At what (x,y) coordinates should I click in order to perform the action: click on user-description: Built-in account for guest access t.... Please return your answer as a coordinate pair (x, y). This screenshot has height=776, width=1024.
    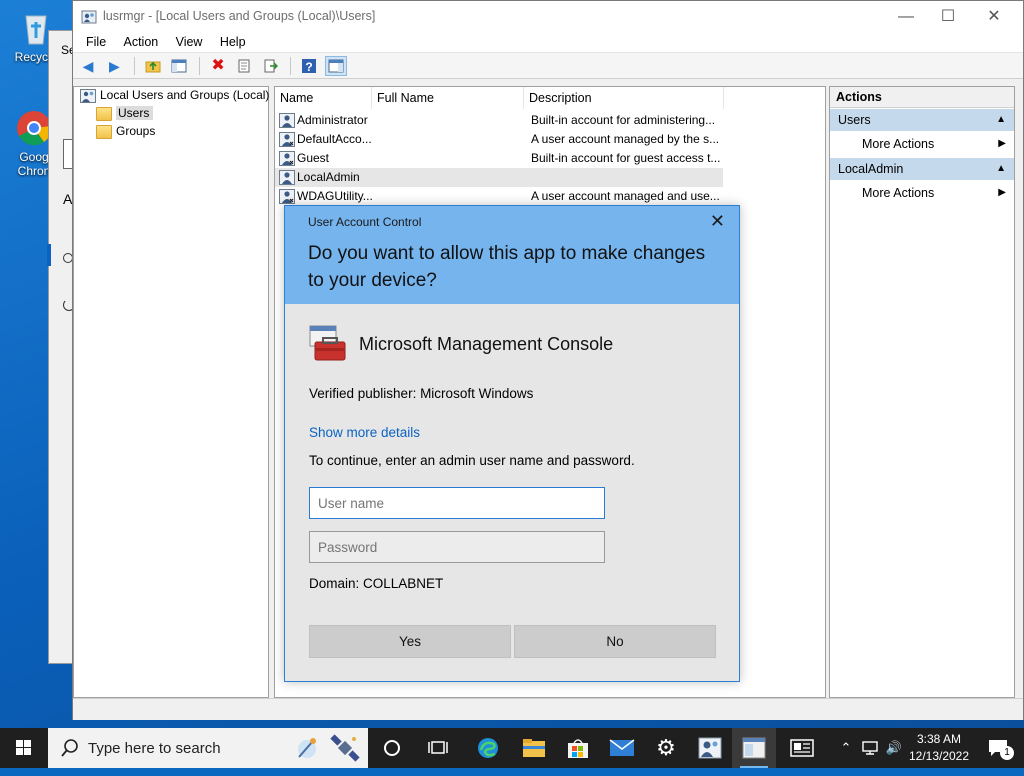
    Looking at the image, I should click on (626, 158).